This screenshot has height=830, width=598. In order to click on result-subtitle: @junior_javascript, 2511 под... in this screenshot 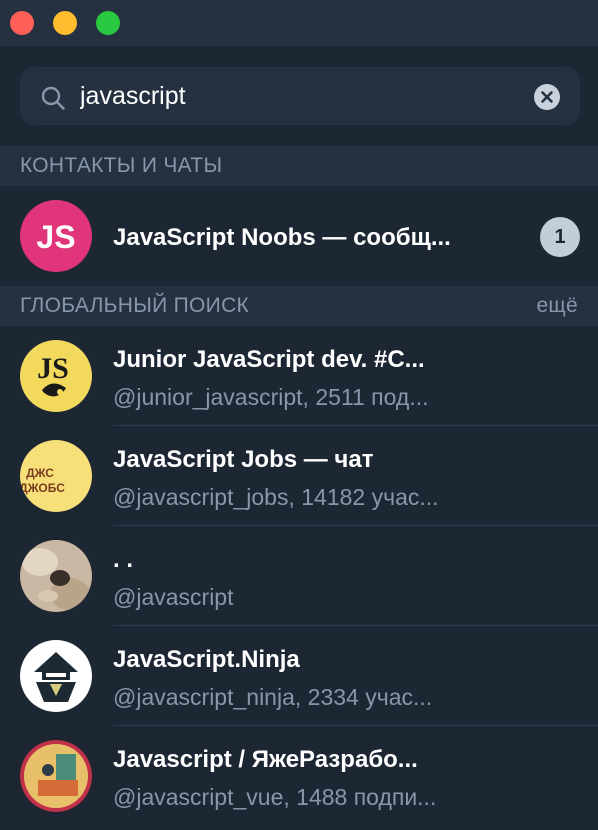, I will do `click(271, 397)`.